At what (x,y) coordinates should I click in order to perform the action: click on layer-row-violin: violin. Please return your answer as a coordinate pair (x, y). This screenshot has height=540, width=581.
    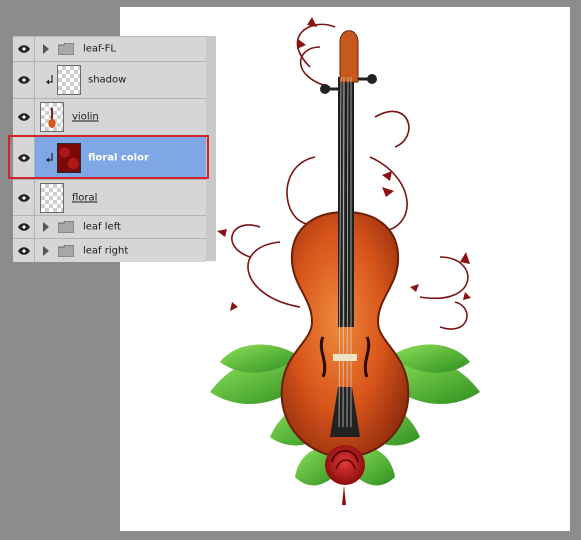
    Looking at the image, I should click on (109, 117).